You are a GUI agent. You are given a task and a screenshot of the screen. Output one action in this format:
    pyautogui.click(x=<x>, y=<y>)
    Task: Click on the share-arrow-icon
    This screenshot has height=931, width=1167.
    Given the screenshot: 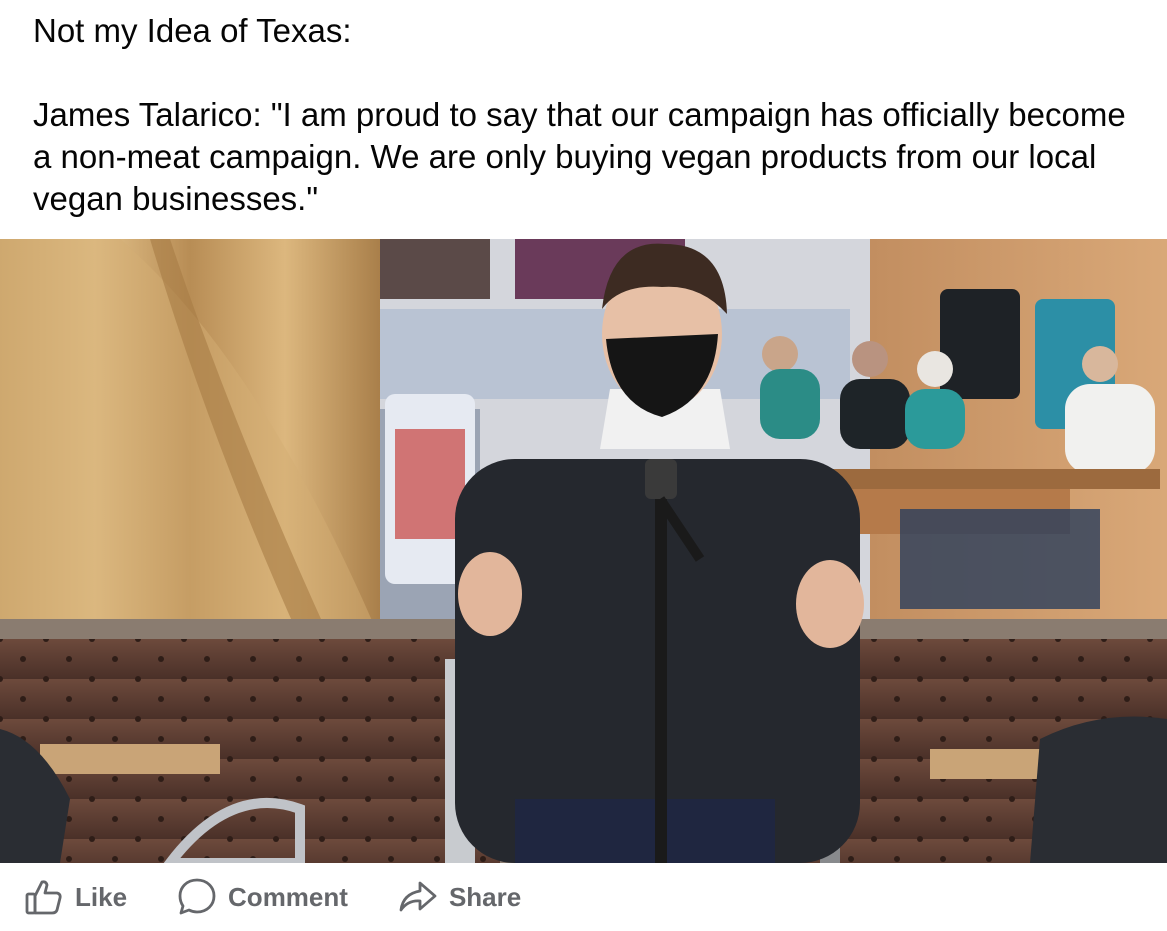 What is the action you would take?
    pyautogui.click(x=418, y=897)
    